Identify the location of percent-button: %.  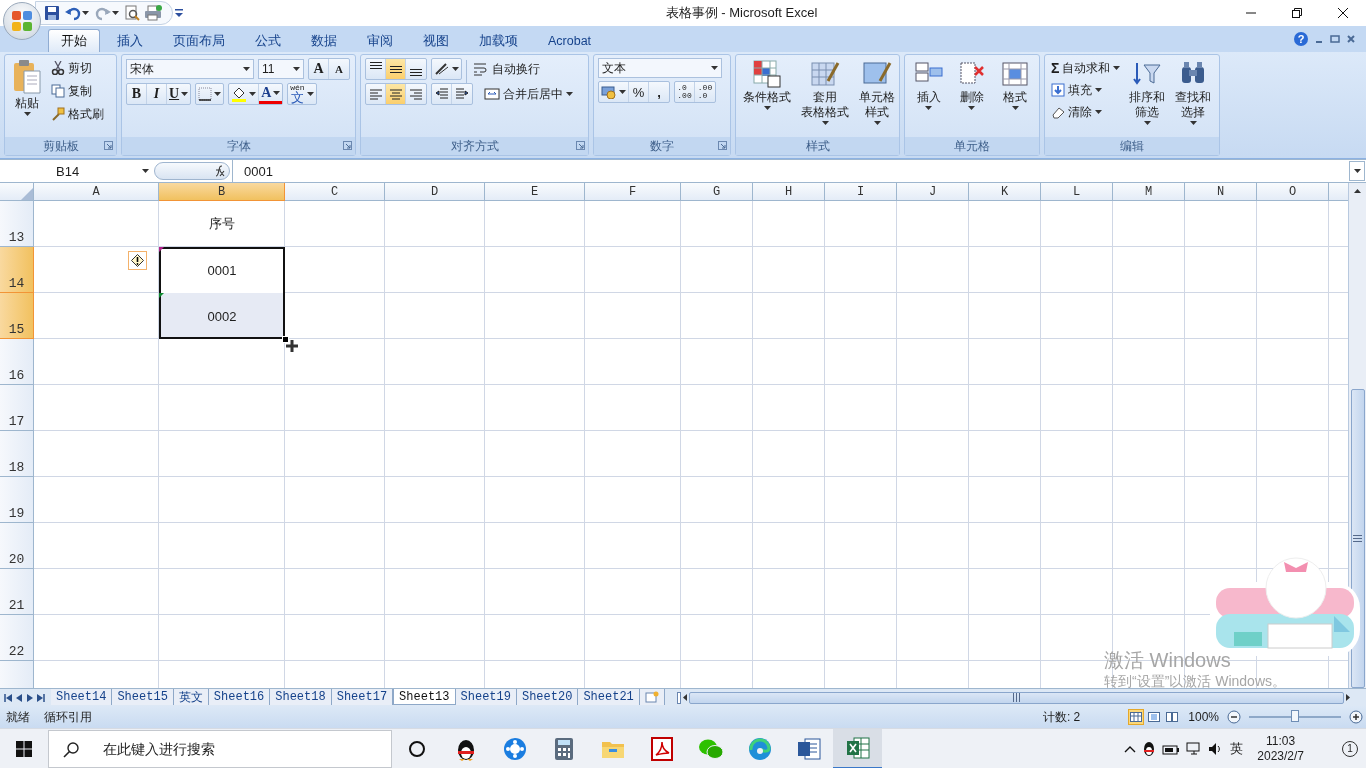
(639, 92).